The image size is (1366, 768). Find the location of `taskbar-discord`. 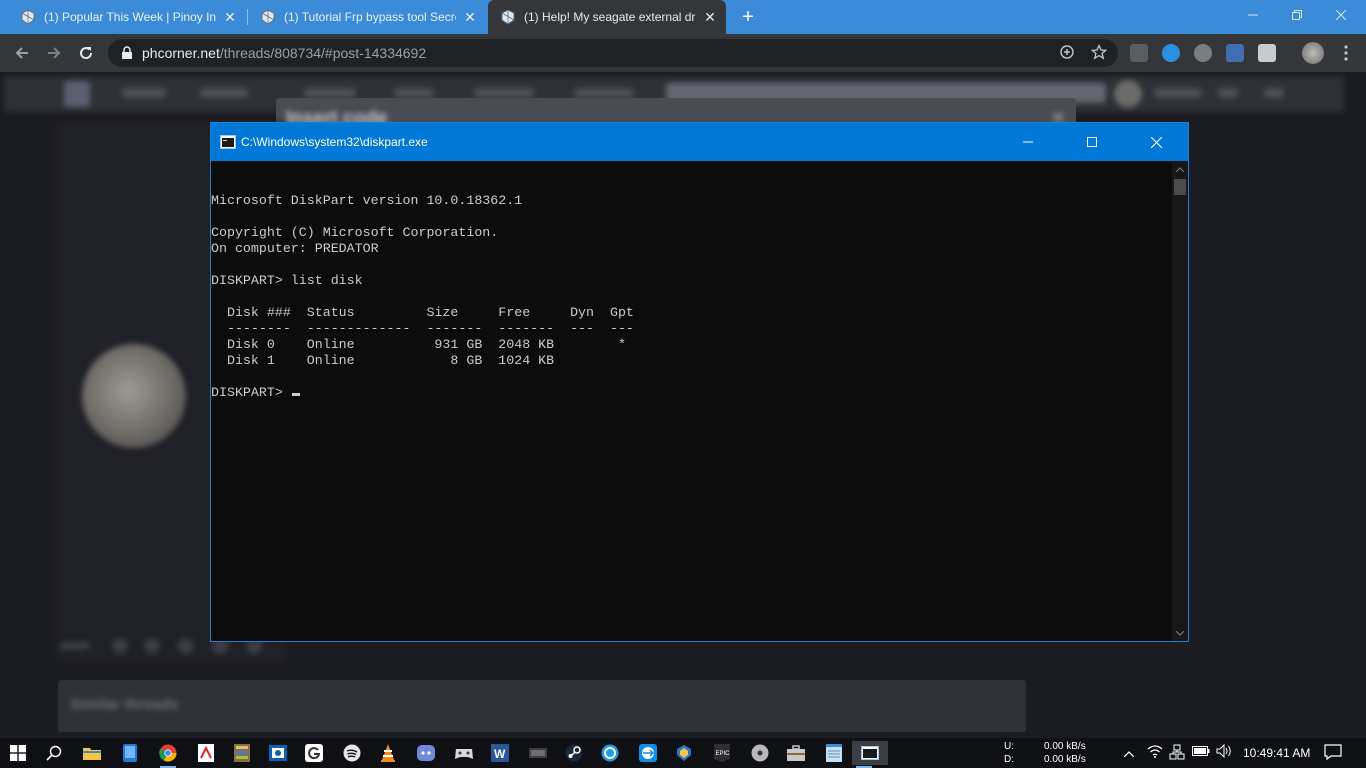

taskbar-discord is located at coordinates (426, 753).